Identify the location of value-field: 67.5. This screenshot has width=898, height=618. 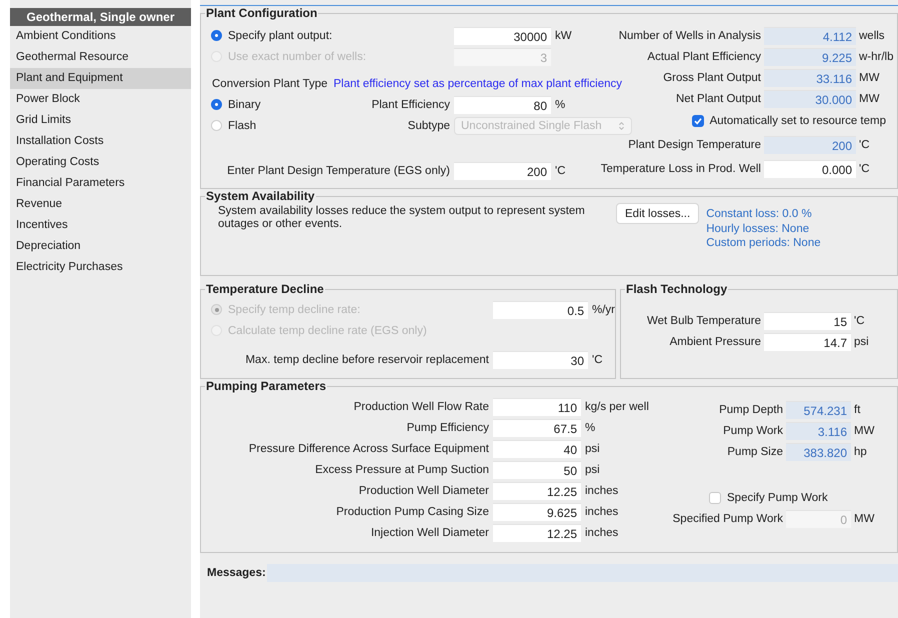
(537, 427).